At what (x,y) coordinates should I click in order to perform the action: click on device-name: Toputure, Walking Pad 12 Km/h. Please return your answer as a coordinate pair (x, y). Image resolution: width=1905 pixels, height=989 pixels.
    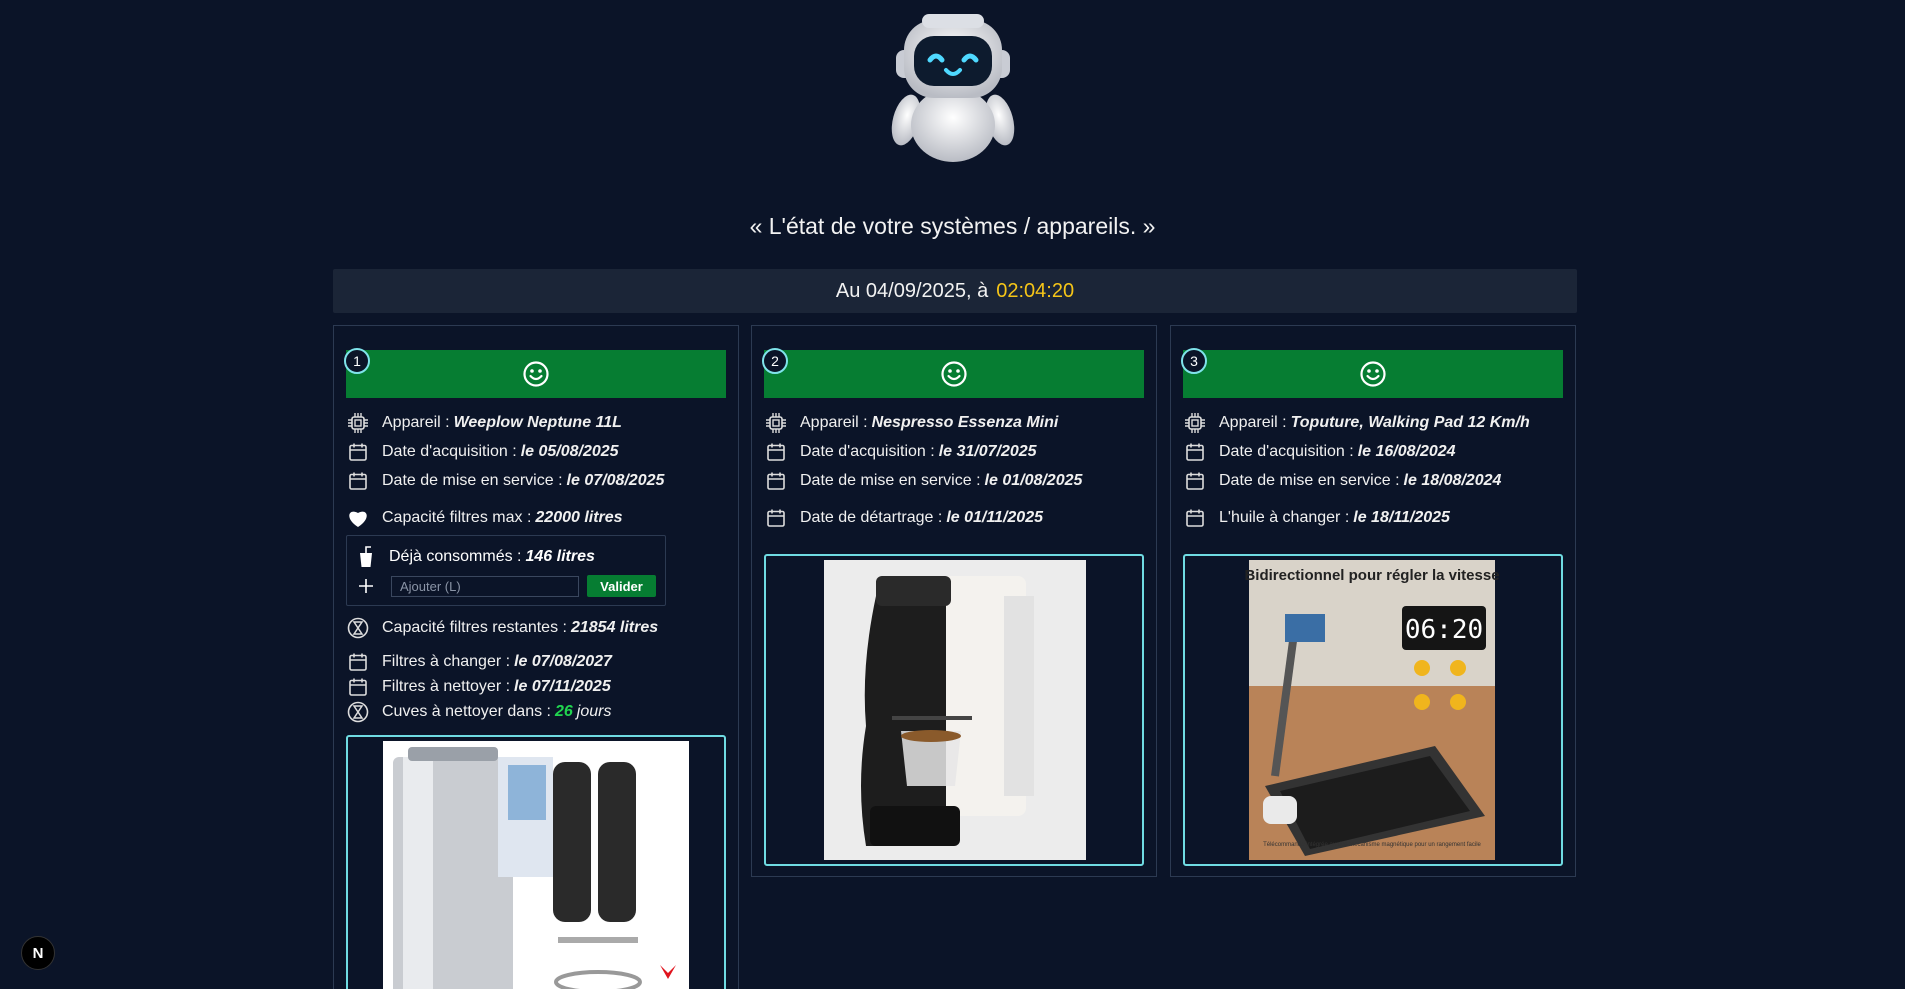
    Looking at the image, I should click on (1410, 422).